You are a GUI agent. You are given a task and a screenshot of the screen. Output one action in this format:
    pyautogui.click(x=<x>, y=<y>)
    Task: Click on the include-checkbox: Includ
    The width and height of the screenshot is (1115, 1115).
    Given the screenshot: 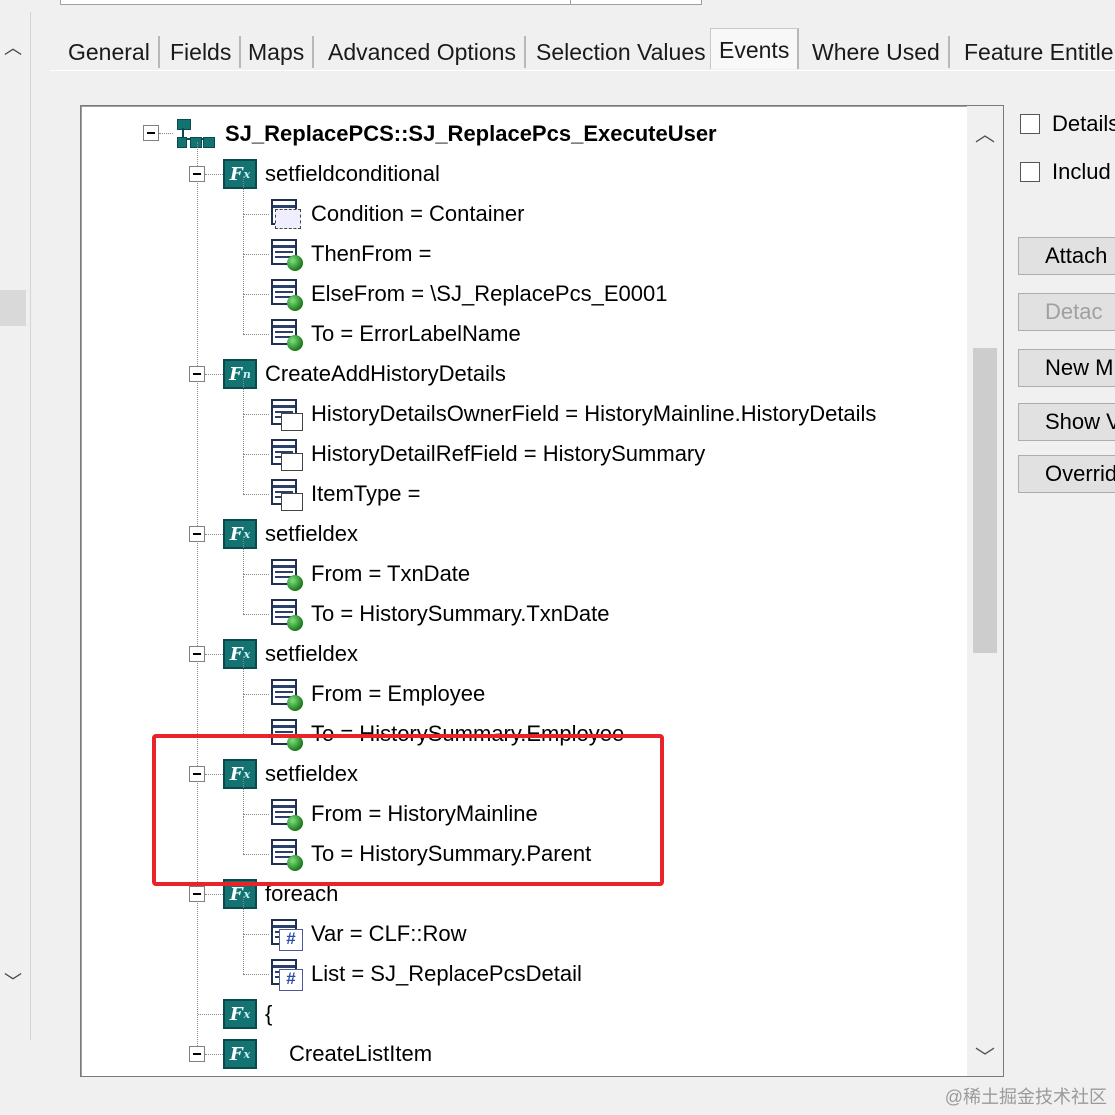 What is the action you would take?
    pyautogui.click(x=1065, y=172)
    